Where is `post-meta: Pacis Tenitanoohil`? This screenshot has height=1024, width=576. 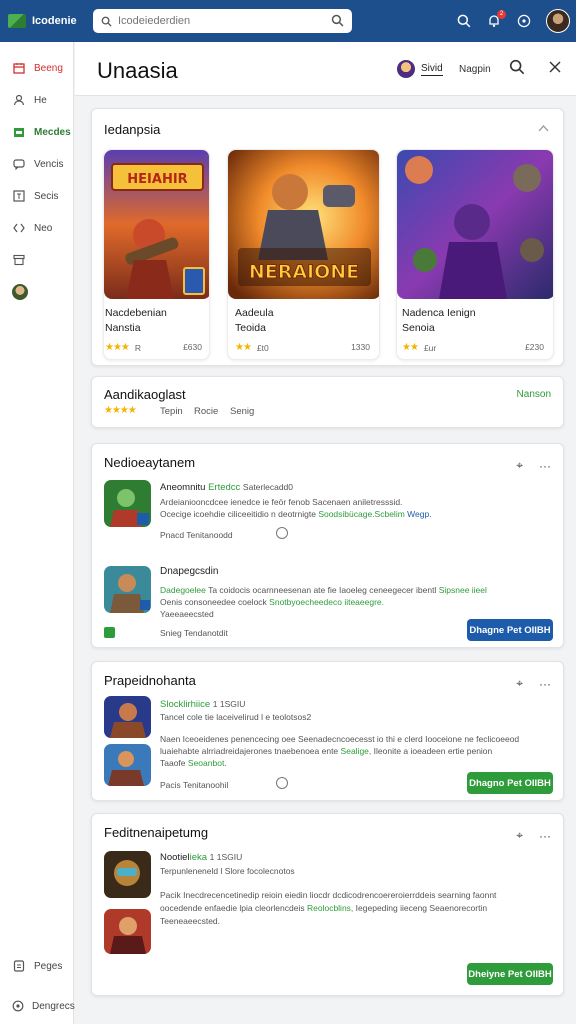
post-meta: Pacis Tenitanoohil is located at coordinates (194, 785).